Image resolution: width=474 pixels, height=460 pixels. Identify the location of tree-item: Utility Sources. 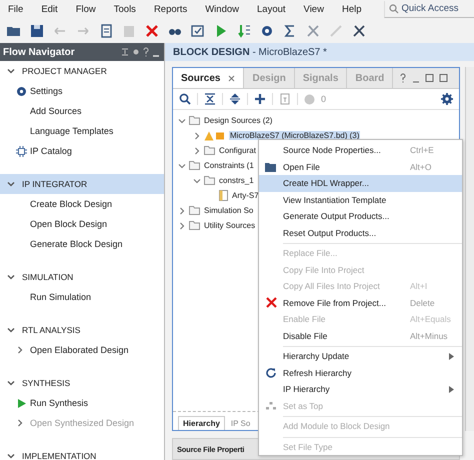
(229, 225).